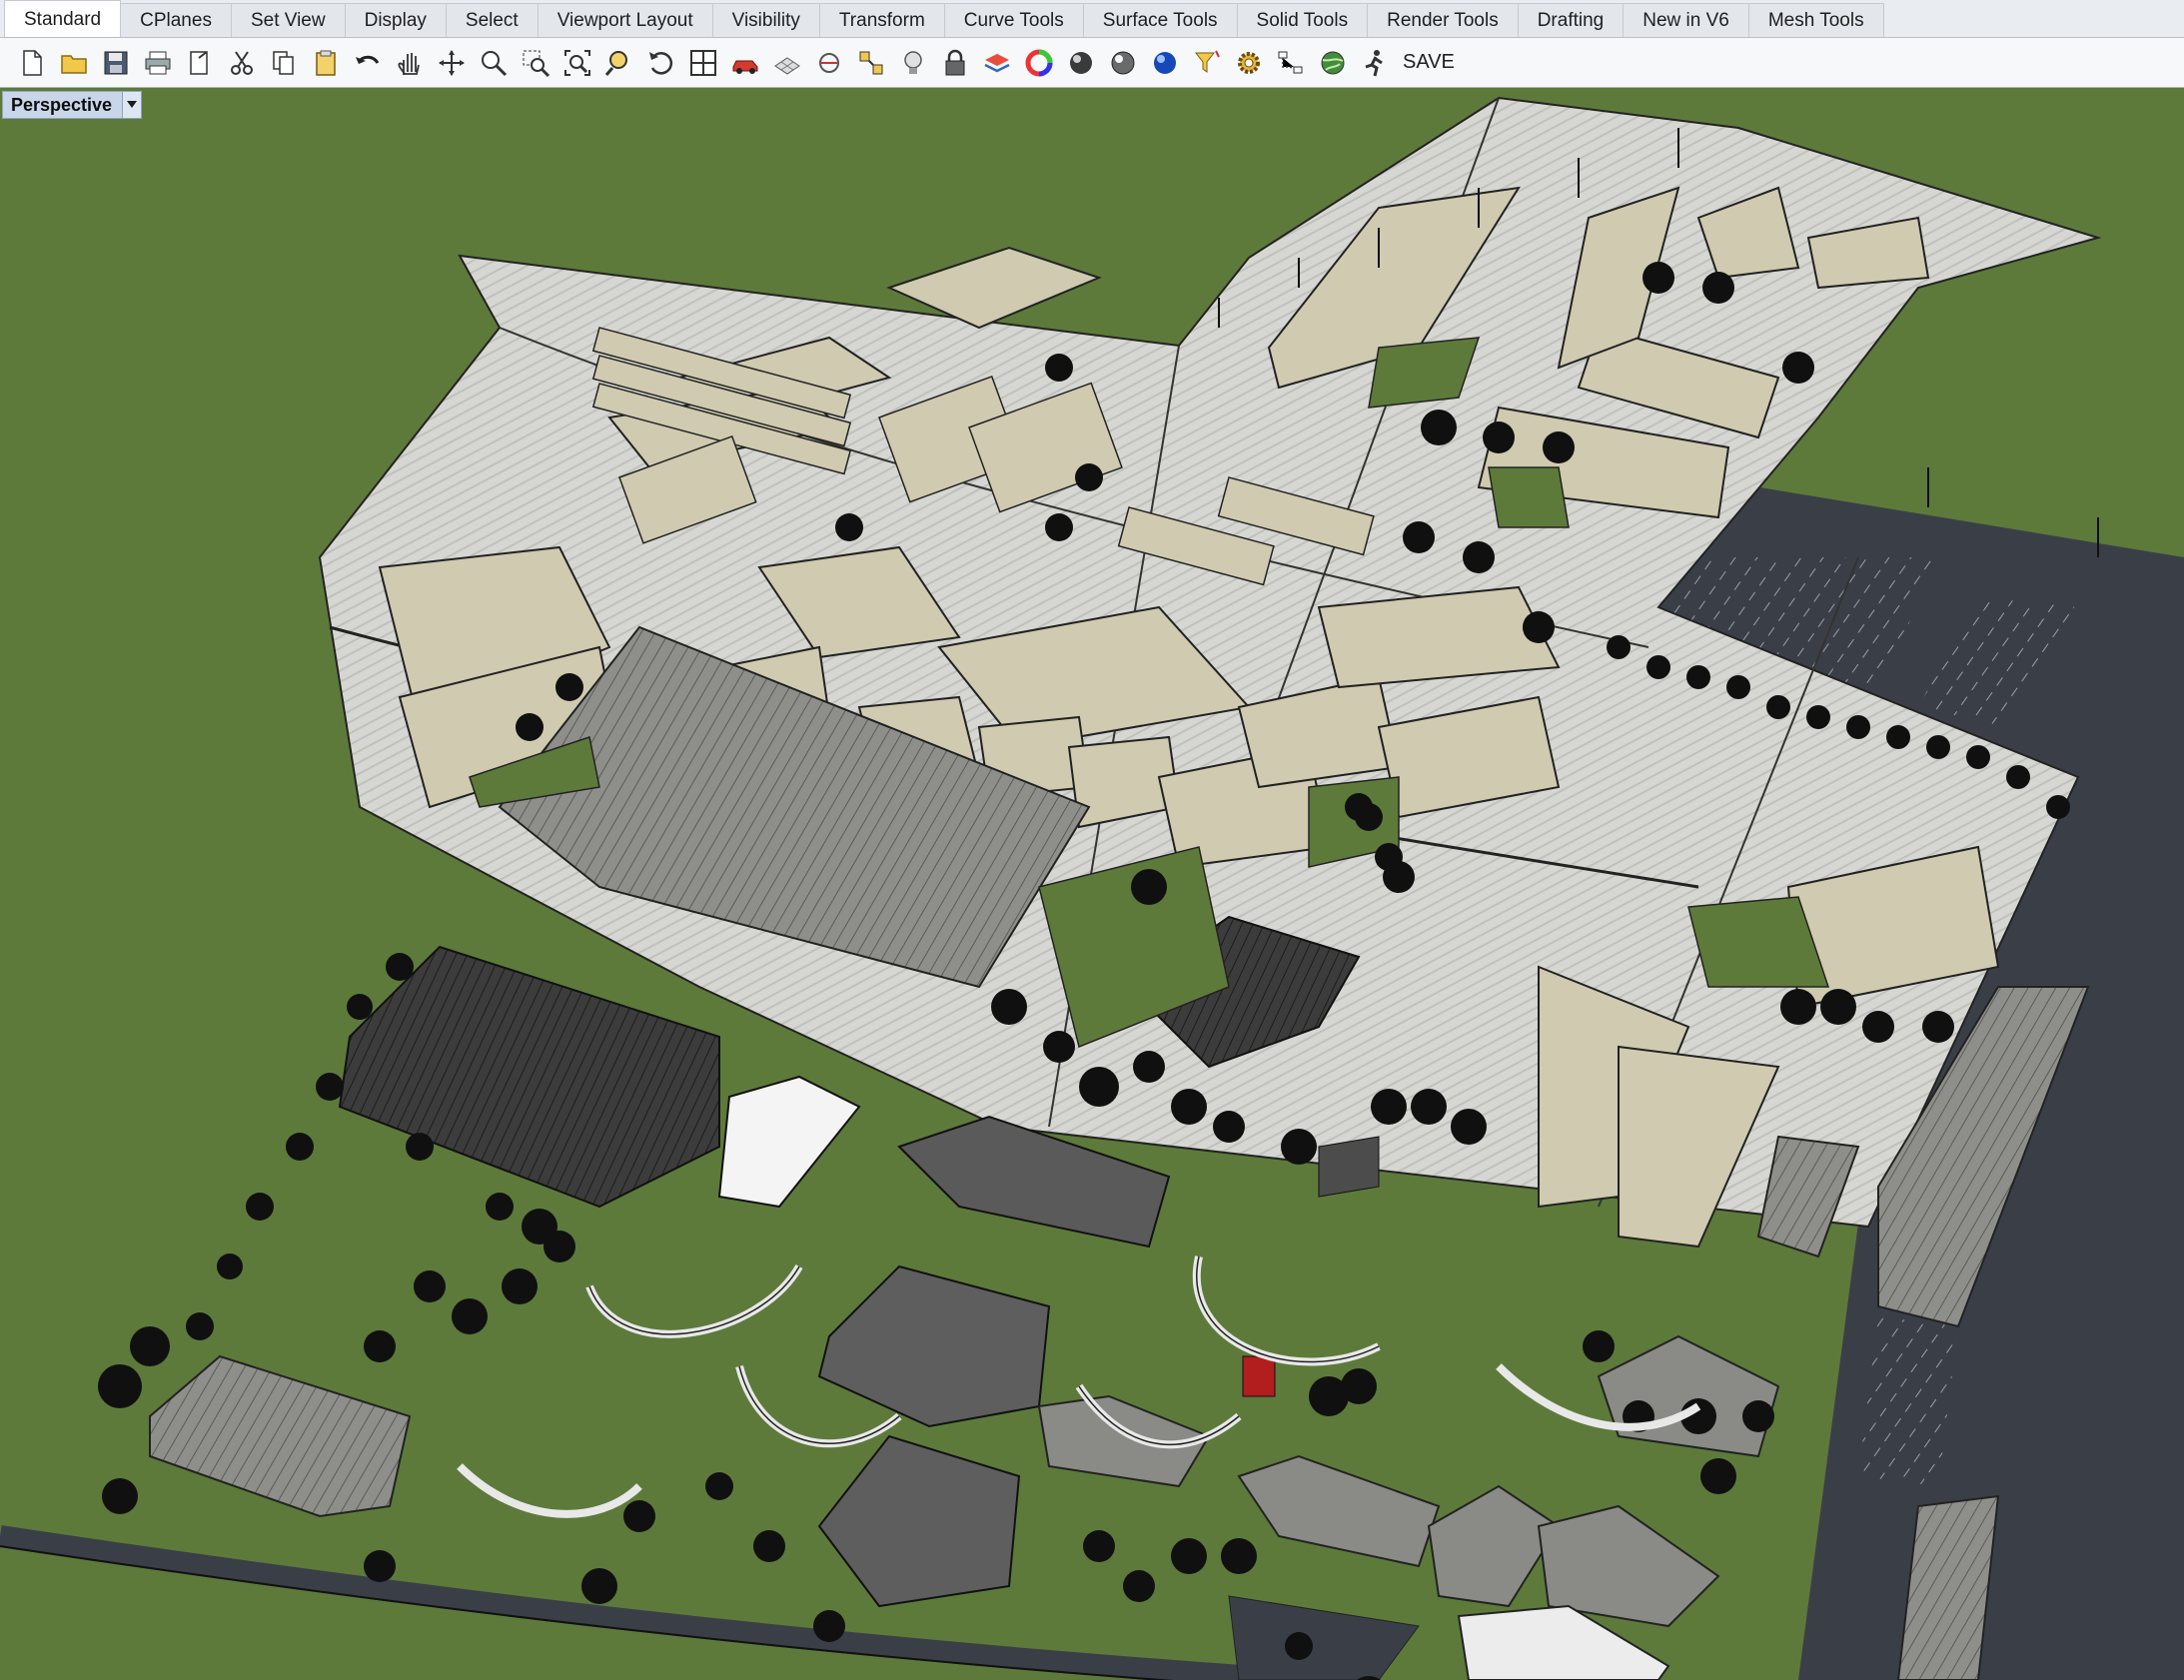 The image size is (2184, 1680). Describe the element at coordinates (1039, 63) in the screenshot. I see `color-wheel-icon` at that location.